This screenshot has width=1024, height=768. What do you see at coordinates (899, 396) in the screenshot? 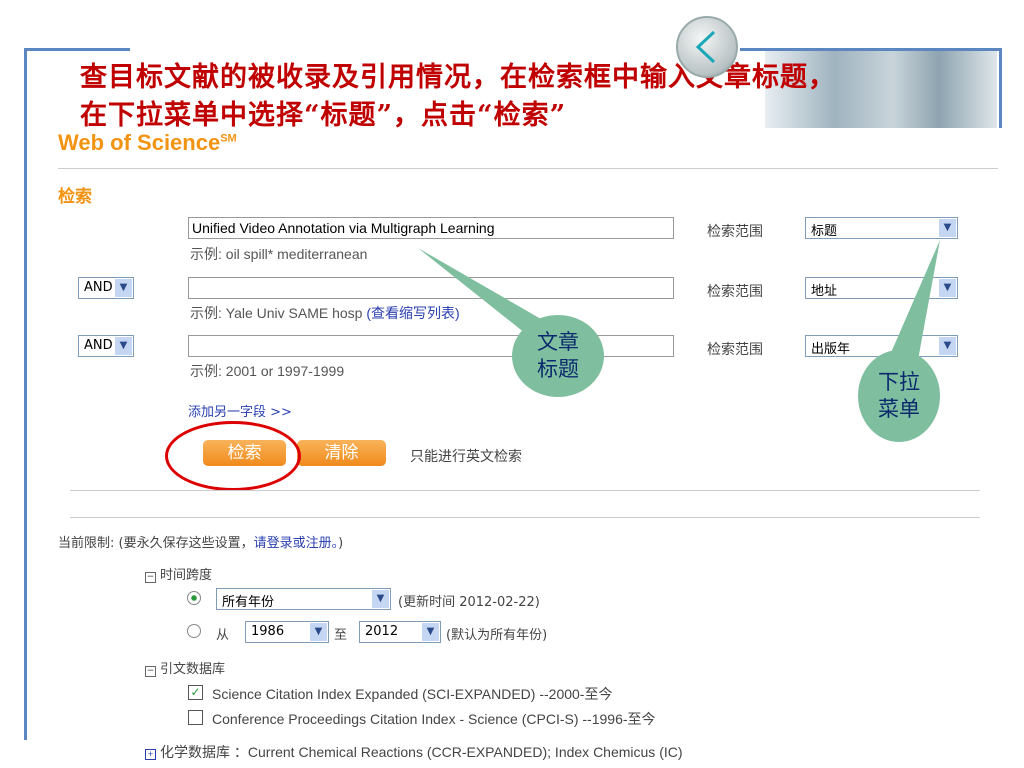
I see `callout-dropdown: 下拉 菜单` at bounding box center [899, 396].